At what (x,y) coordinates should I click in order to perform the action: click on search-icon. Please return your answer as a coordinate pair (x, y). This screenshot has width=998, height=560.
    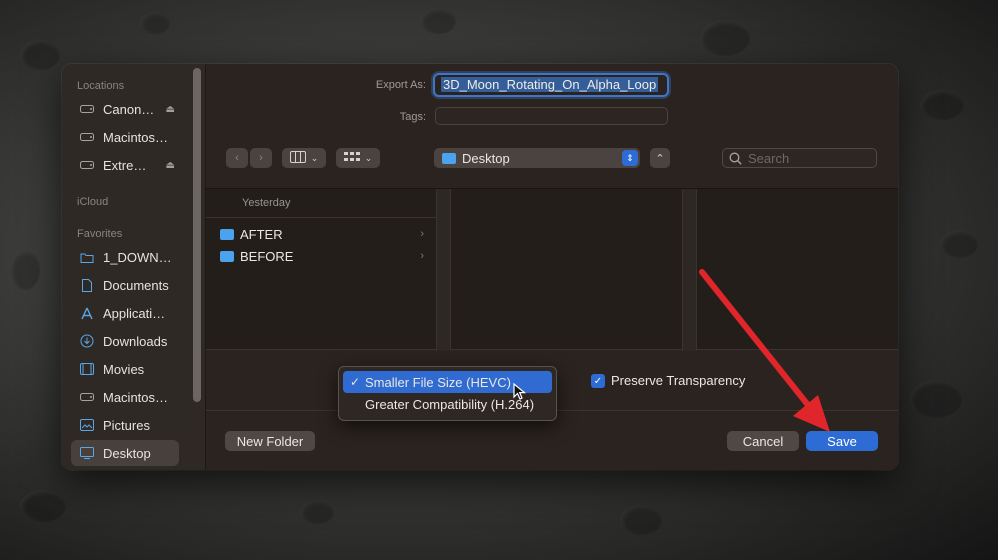
    Looking at the image, I should click on (735, 158).